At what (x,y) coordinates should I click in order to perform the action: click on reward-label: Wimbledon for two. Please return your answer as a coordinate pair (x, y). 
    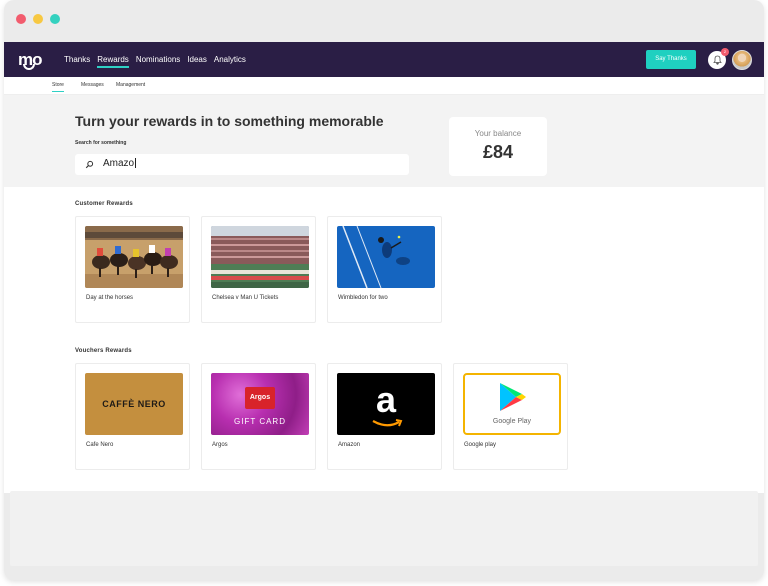
    Looking at the image, I should click on (363, 298).